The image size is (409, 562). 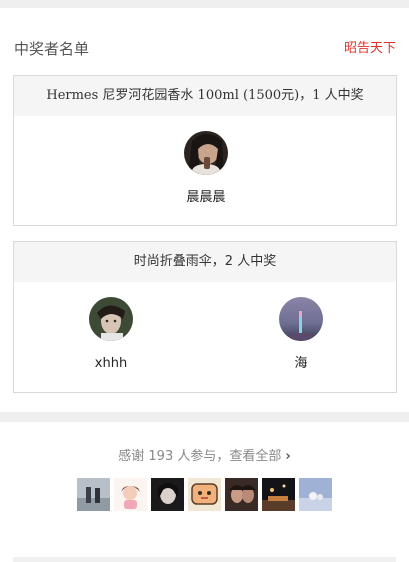 I want to click on chevron-right-icon: ›, so click(x=288, y=456).